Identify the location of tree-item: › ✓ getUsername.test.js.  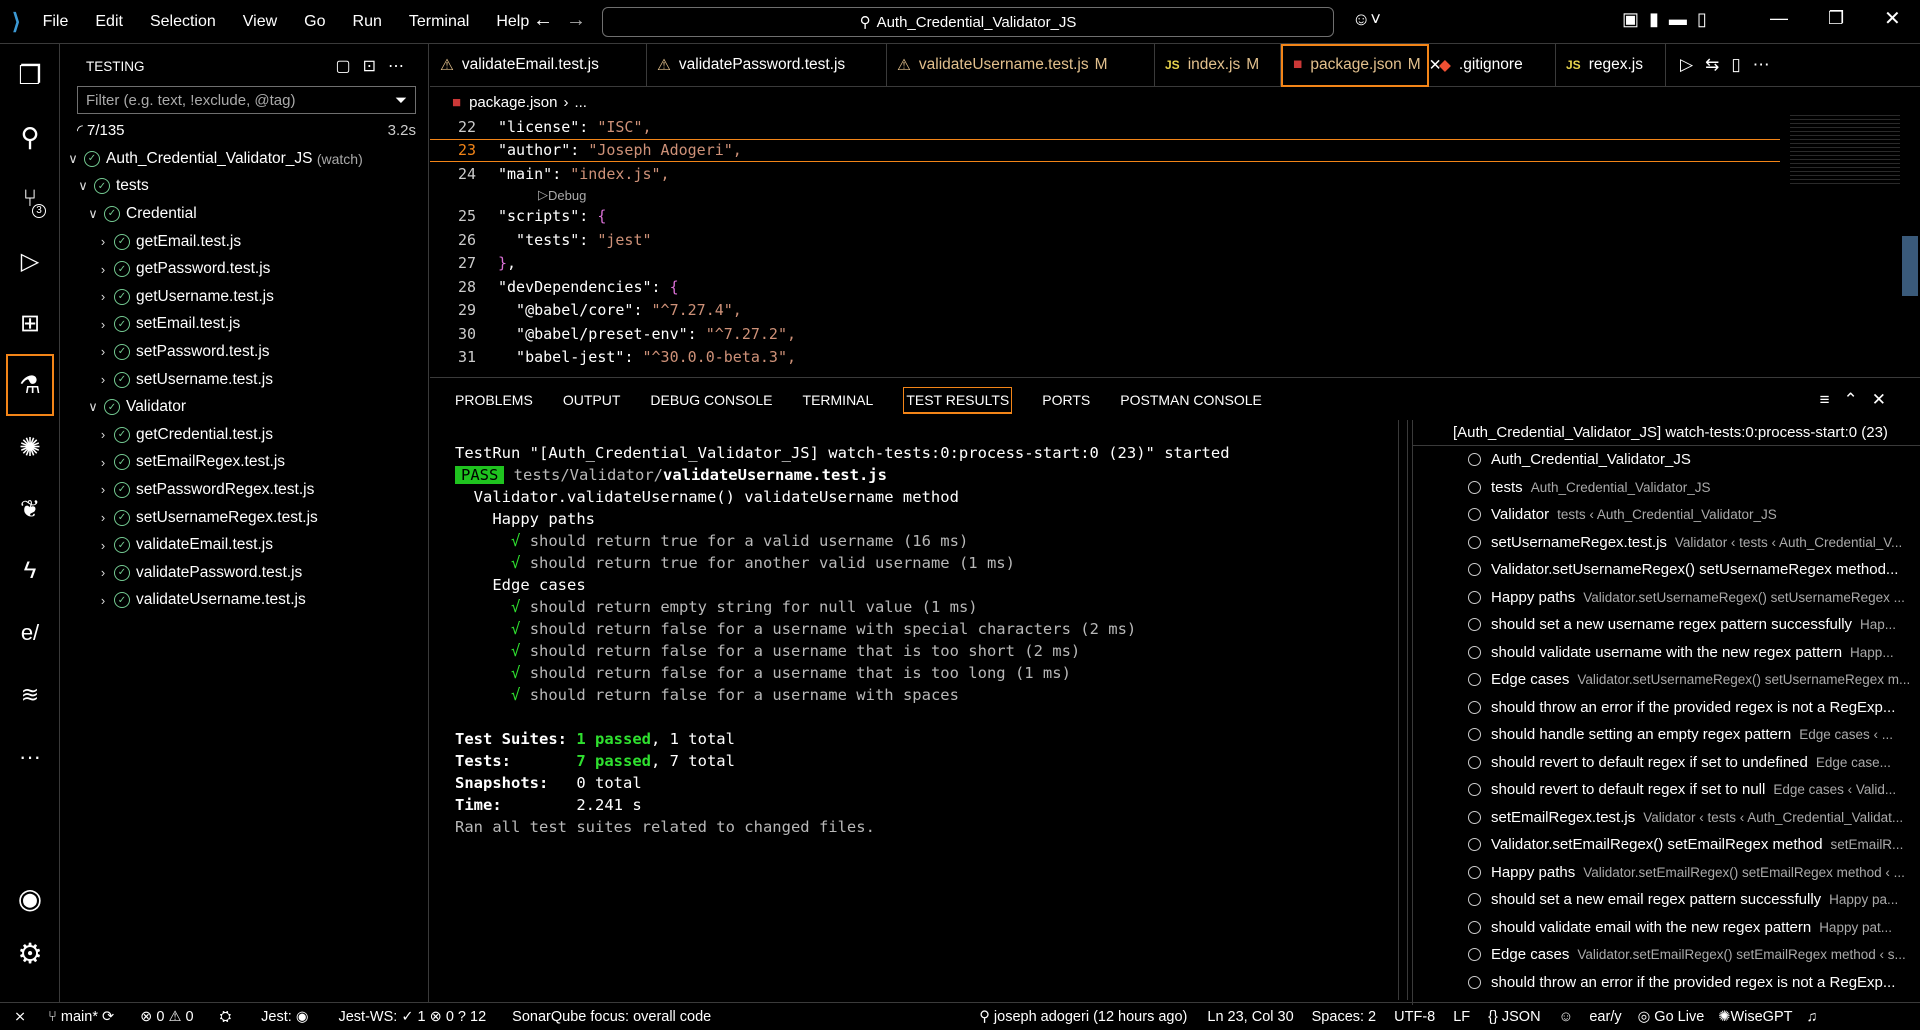
(244, 297).